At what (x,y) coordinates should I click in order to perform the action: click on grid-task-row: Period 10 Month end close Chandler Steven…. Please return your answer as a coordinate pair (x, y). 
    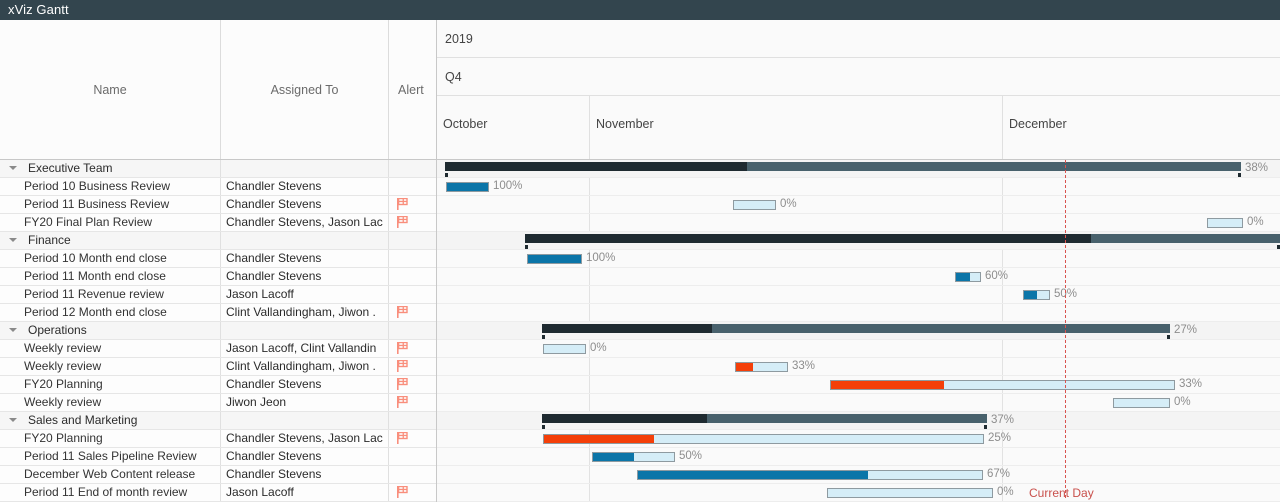
    Looking at the image, I should click on (218, 259).